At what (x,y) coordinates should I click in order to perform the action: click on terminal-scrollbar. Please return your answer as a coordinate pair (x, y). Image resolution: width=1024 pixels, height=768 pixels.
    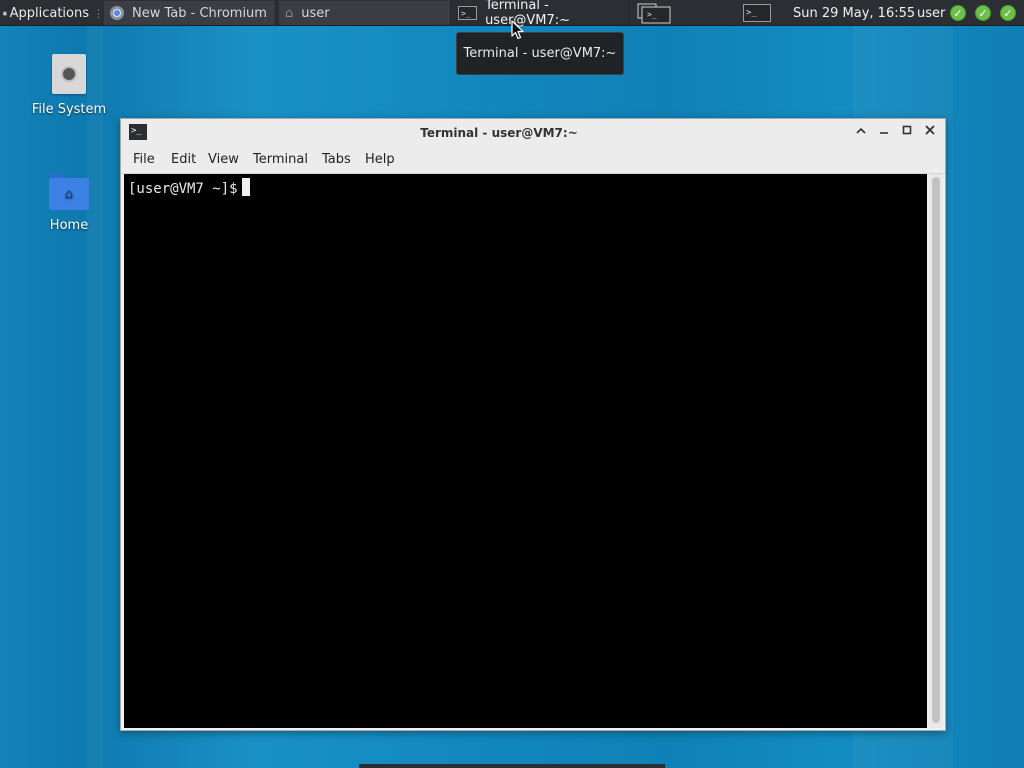
    Looking at the image, I should click on (936, 451).